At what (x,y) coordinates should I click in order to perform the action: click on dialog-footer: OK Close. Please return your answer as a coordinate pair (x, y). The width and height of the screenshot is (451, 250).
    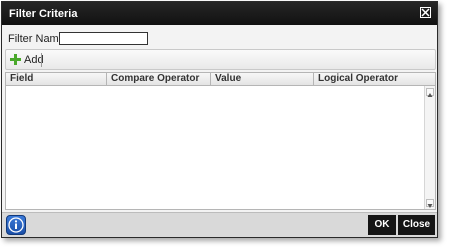
    Looking at the image, I should click on (219, 224).